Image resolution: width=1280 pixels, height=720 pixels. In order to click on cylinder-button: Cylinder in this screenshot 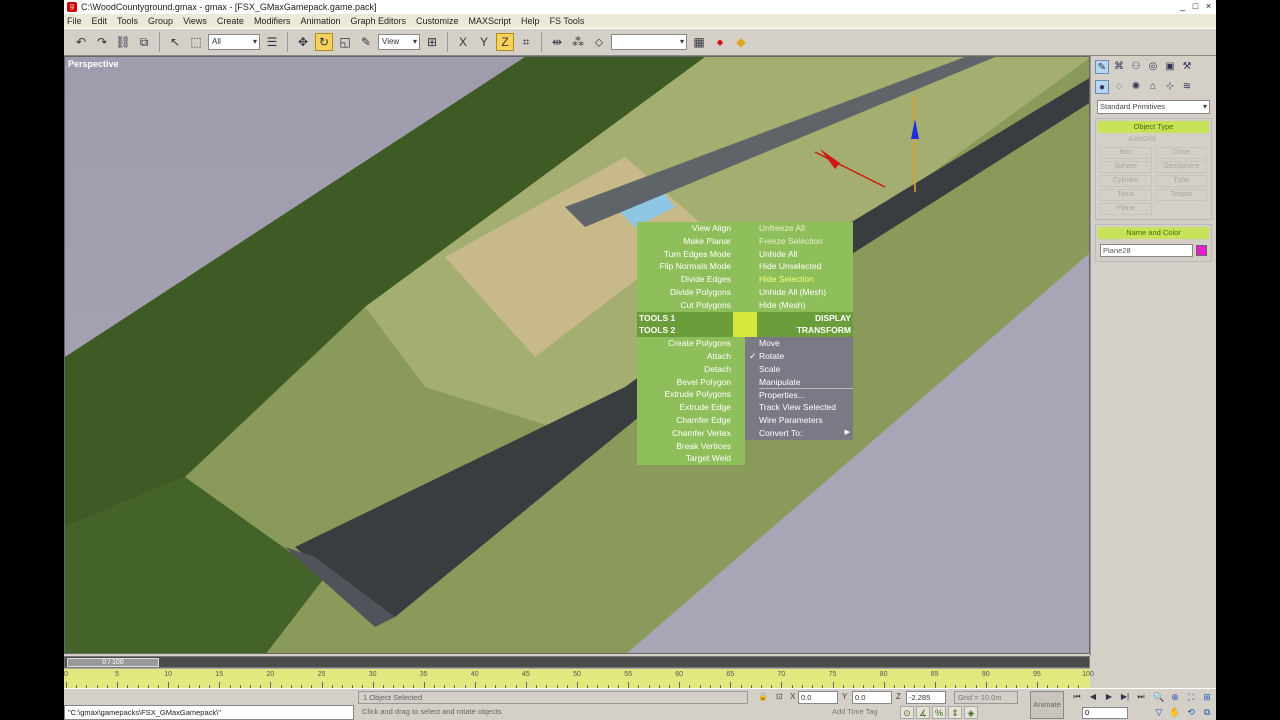, I will do `click(1126, 181)`.